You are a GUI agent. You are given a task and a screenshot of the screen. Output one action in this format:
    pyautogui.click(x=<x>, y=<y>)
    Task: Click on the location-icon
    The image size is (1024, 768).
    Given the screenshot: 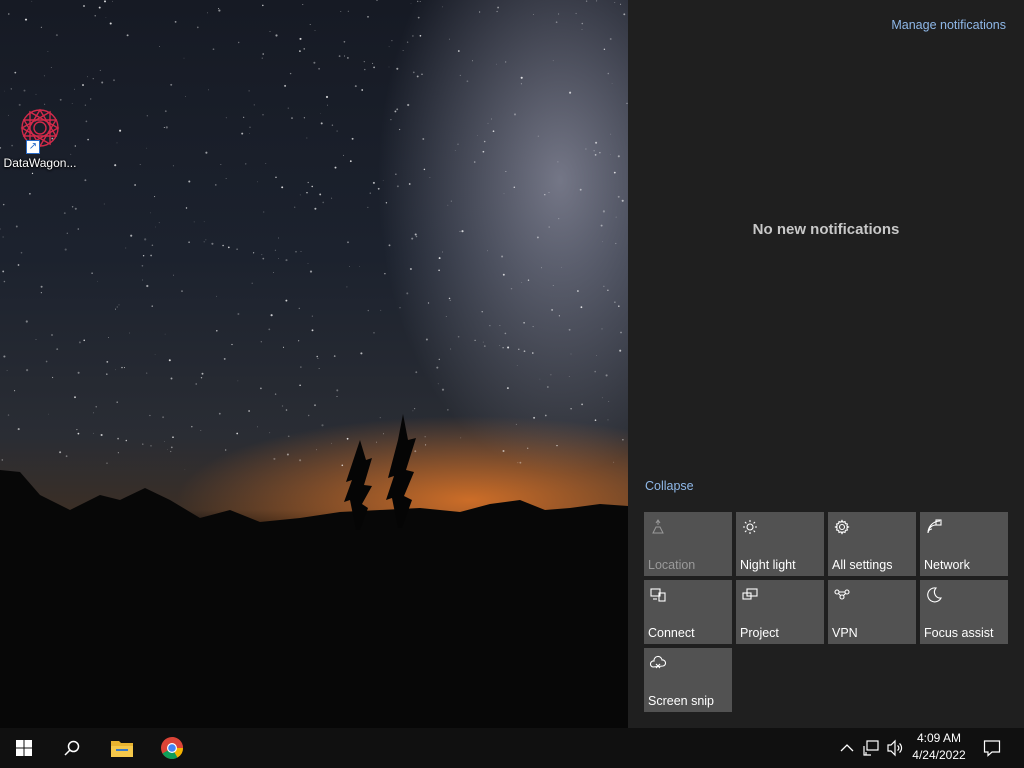 What is the action you would take?
    pyautogui.click(x=658, y=526)
    